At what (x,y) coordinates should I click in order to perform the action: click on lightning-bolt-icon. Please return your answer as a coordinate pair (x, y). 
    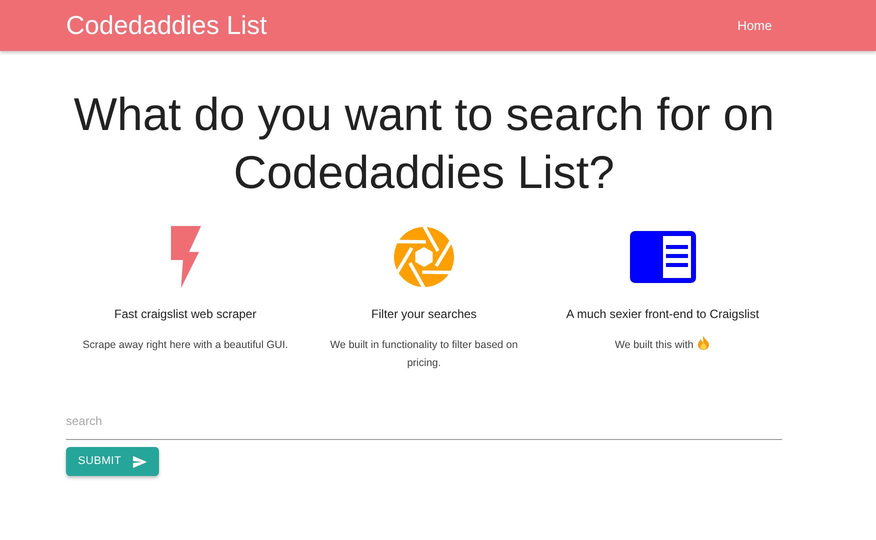
    Looking at the image, I should click on (185, 257).